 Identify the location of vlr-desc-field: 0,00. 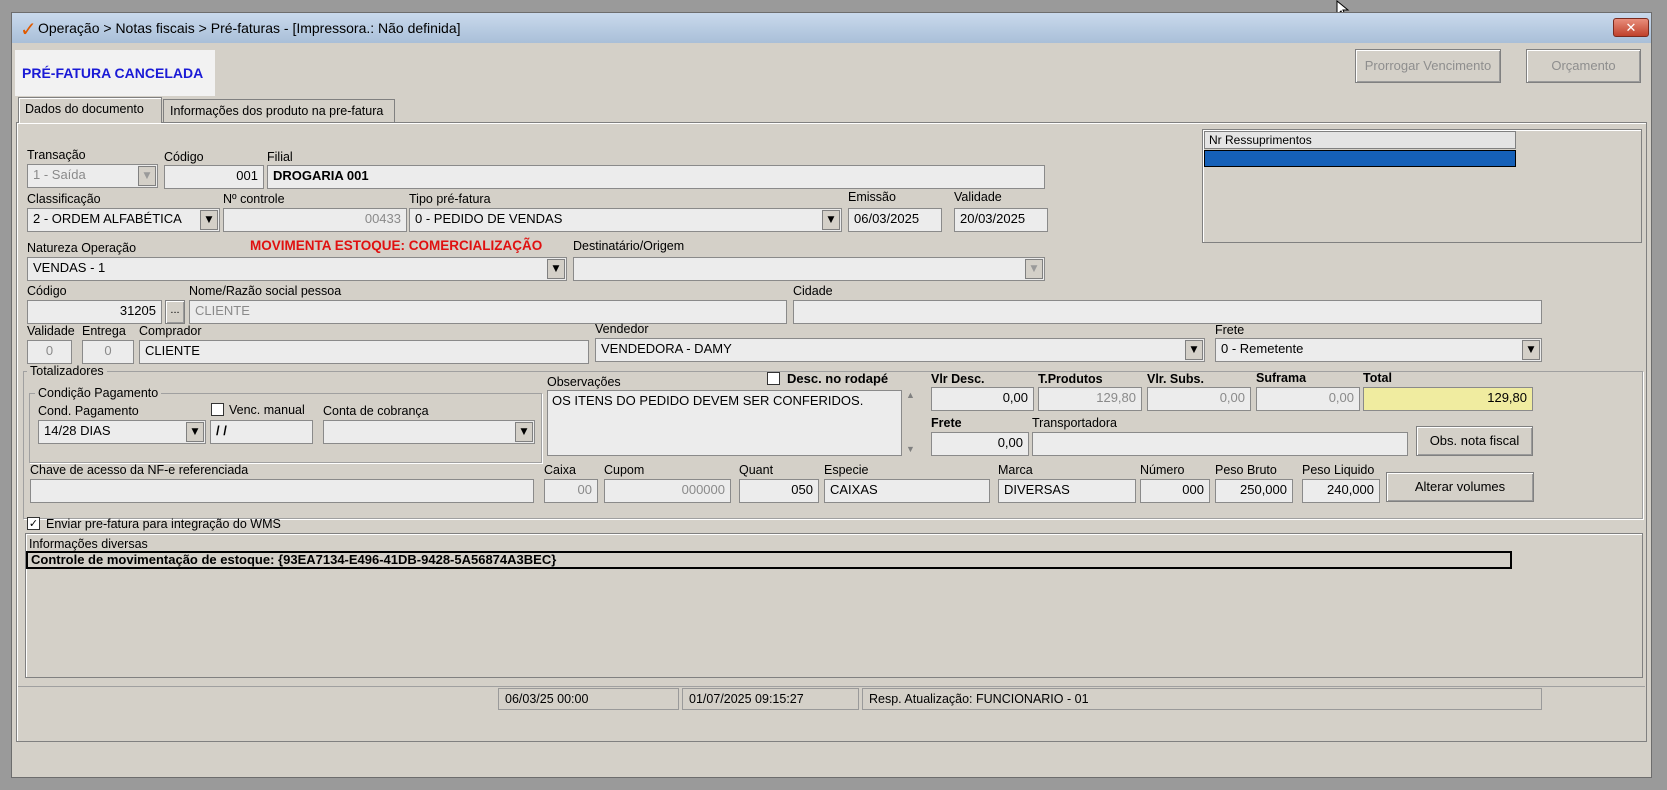
(982, 399).